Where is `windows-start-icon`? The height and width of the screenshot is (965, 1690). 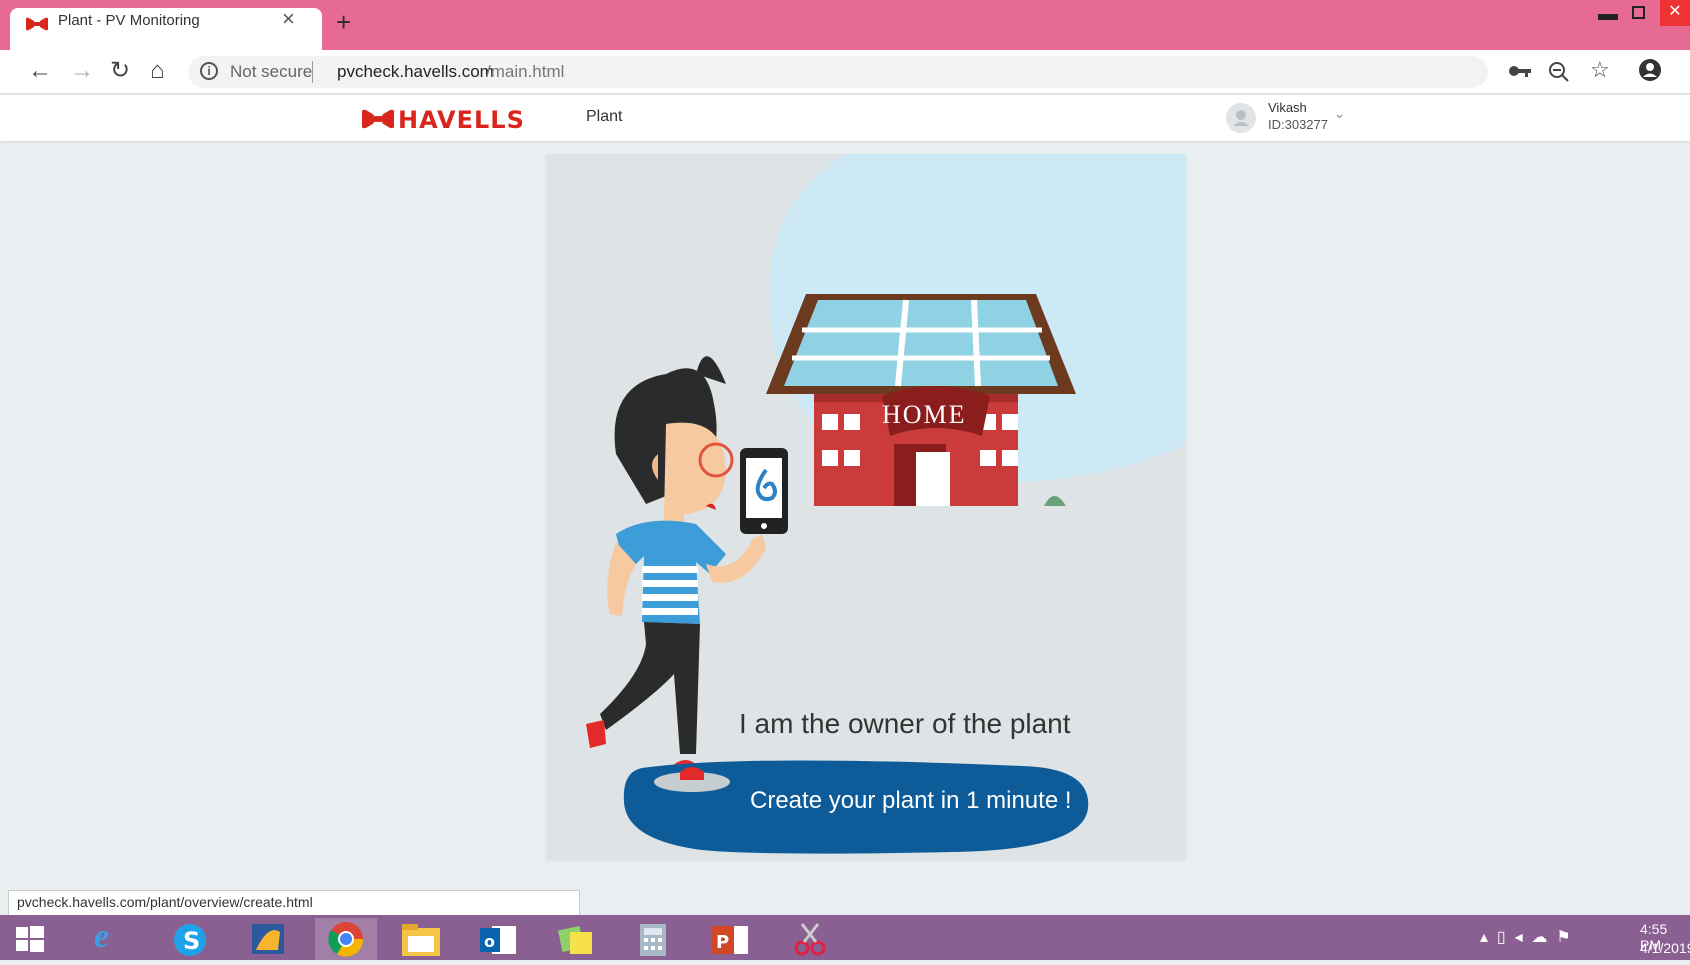
windows-start-icon is located at coordinates (30, 939).